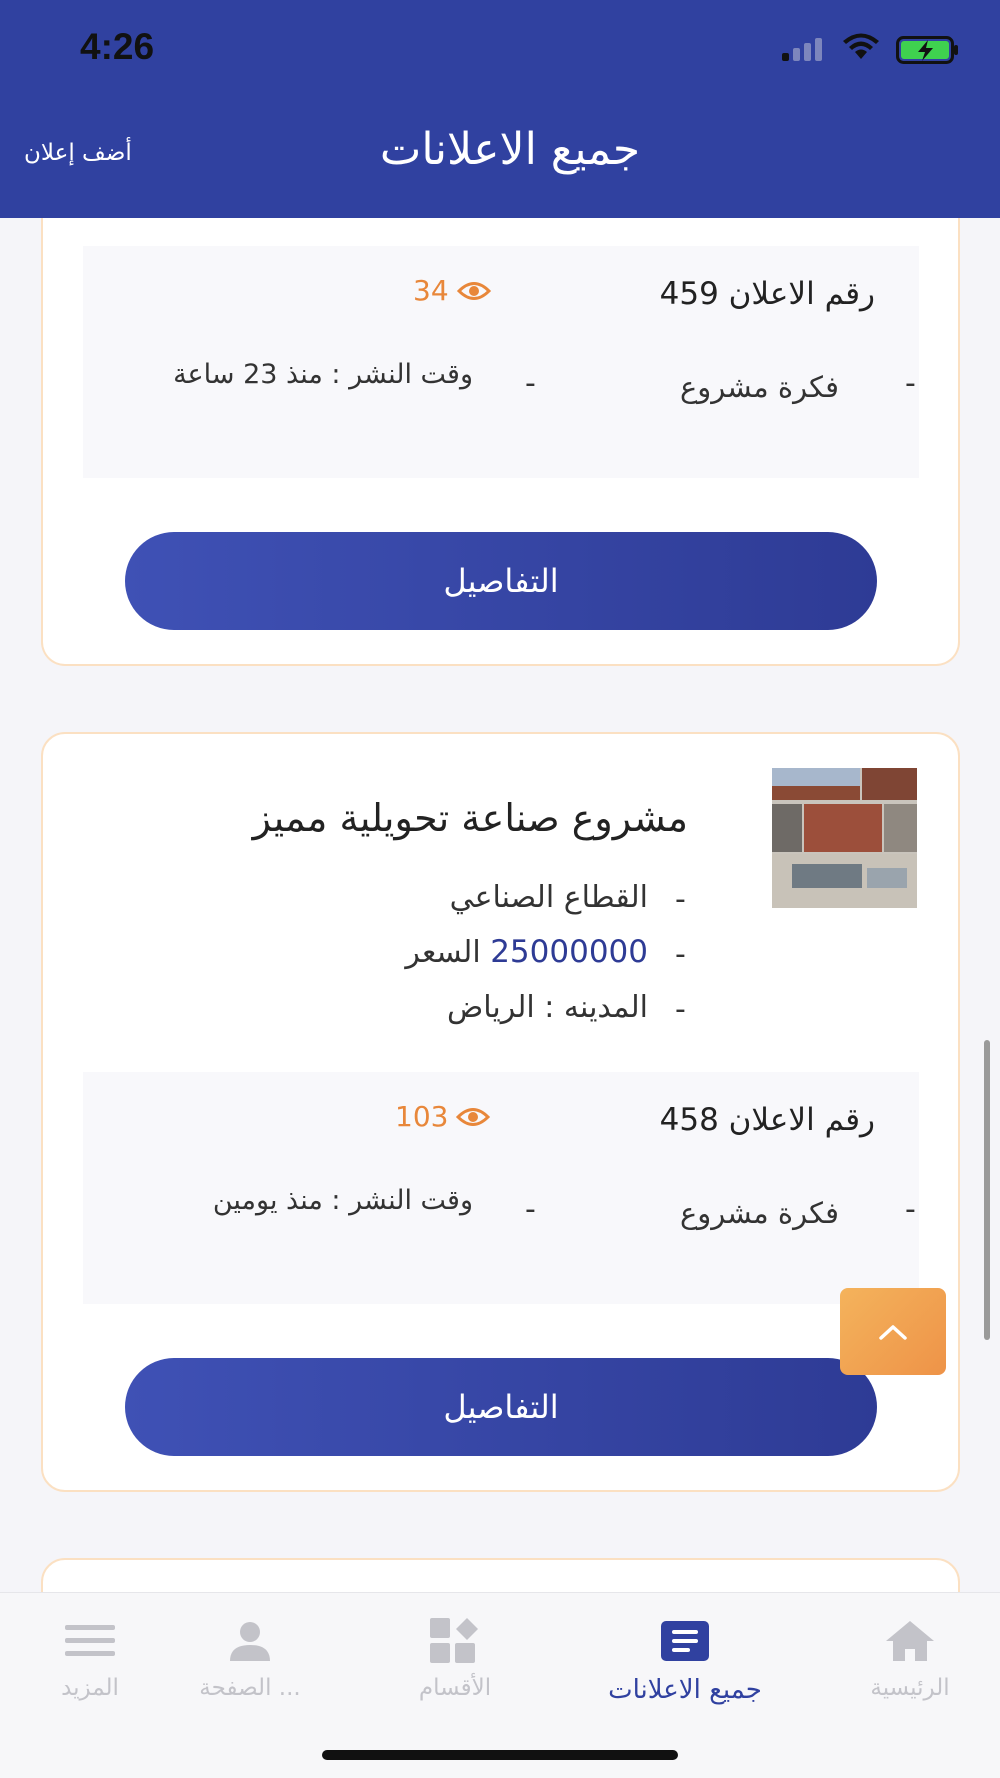  I want to click on scrollbar, so click(987, 1190).